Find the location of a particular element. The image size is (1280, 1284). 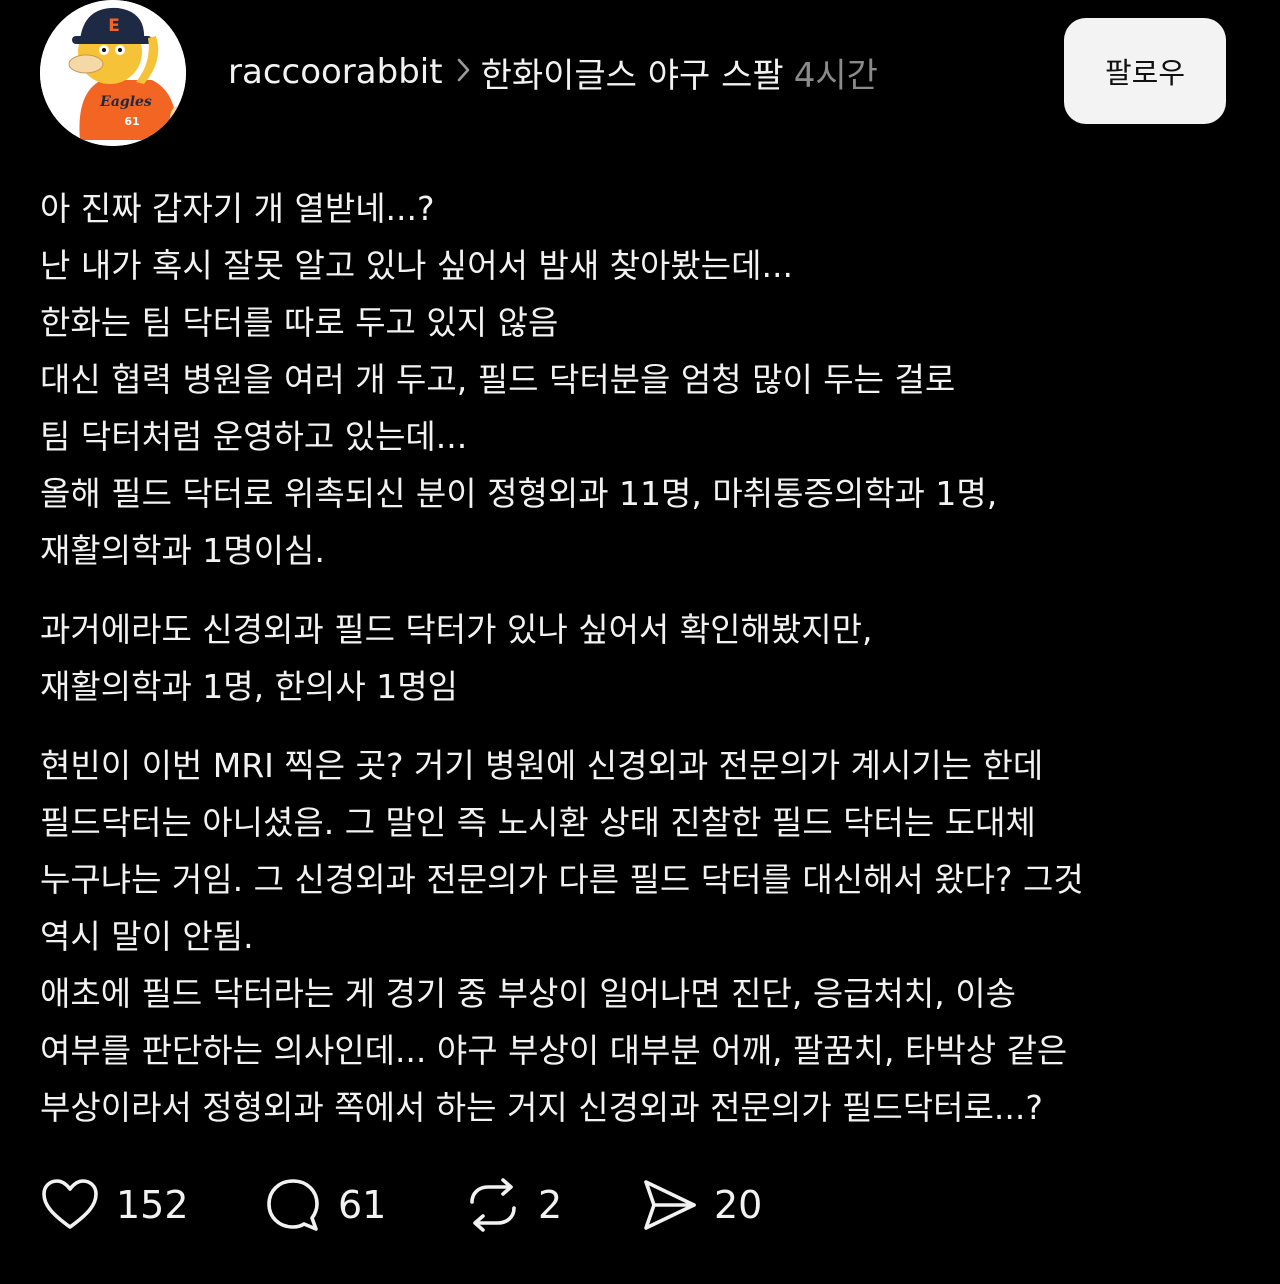

avatar-cap-letter: E is located at coordinates (114, 26).